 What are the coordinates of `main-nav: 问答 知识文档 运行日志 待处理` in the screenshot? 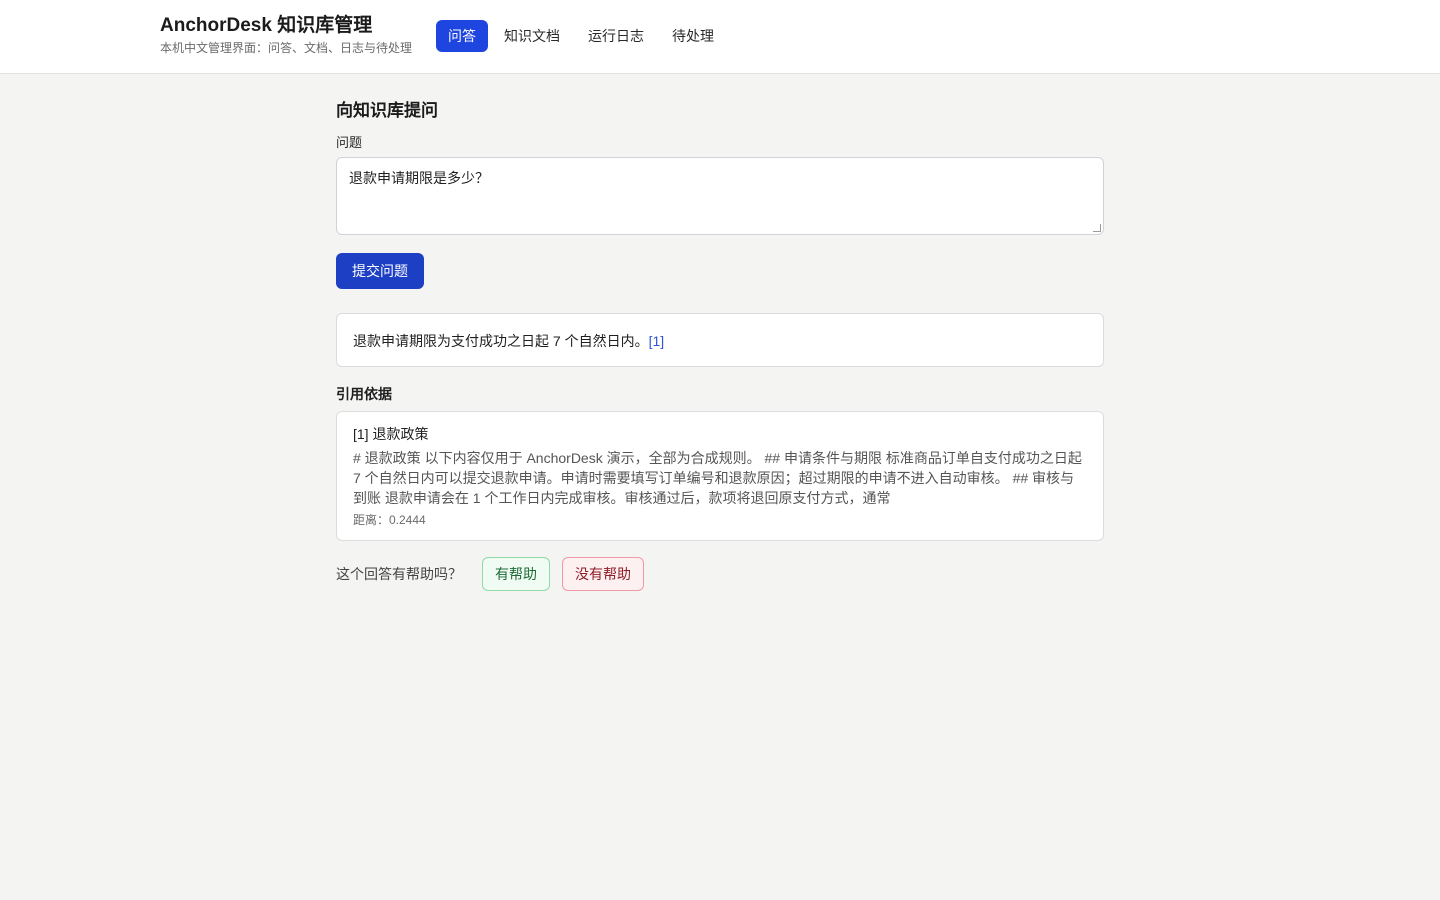 It's located at (583, 36).